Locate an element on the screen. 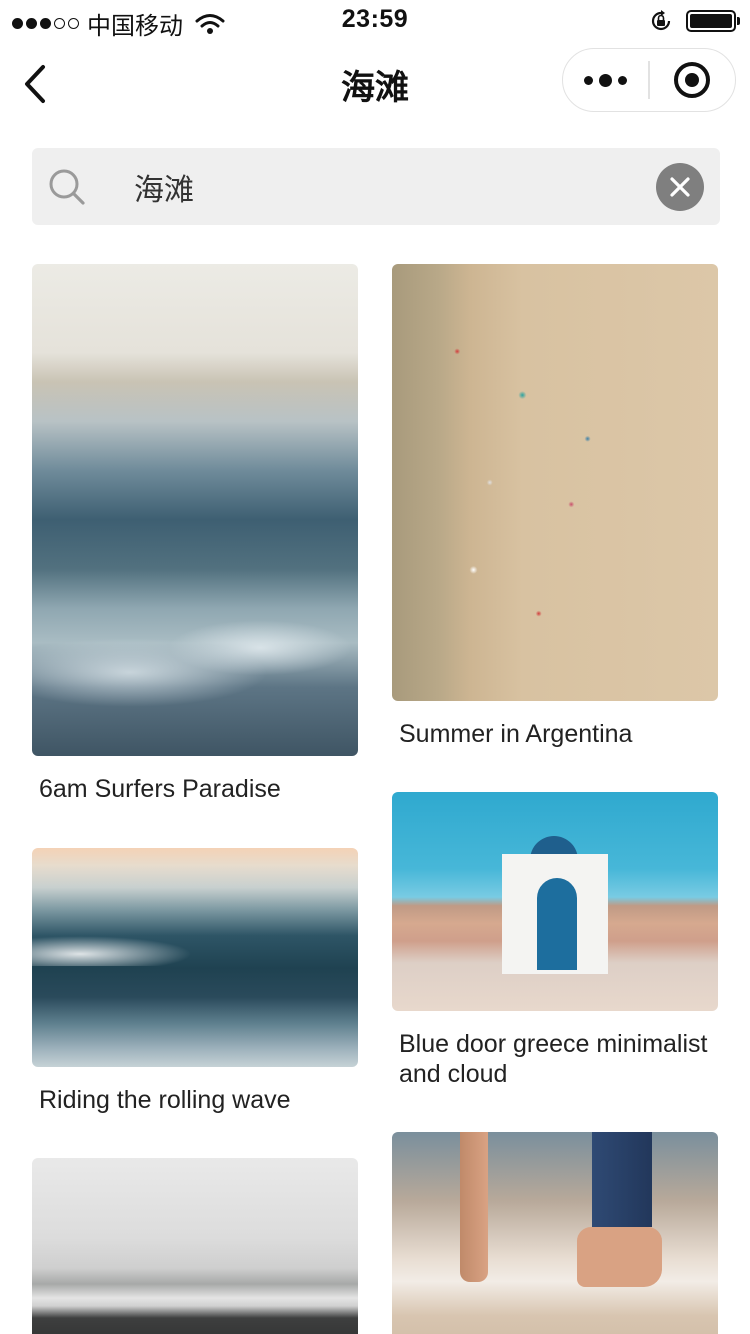 This screenshot has width=750, height=1334. search-bar is located at coordinates (376, 186).